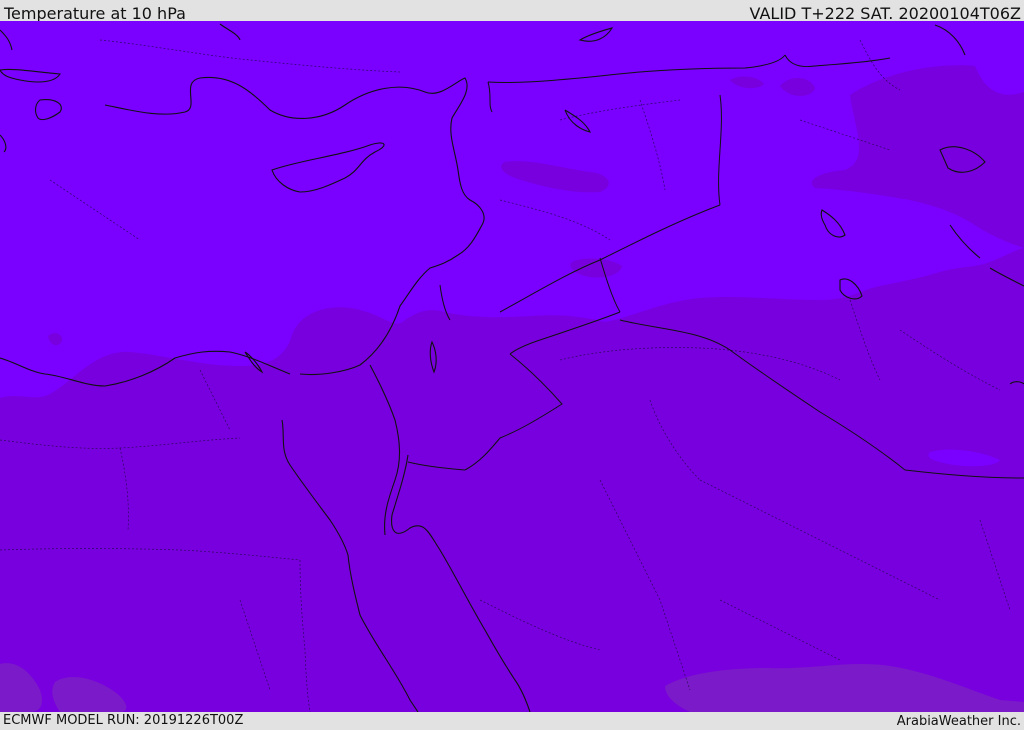 The height and width of the screenshot is (730, 1024). What do you see at coordinates (958, 721) in the screenshot?
I see `credit-label: ArabiaWeather Inc.` at bounding box center [958, 721].